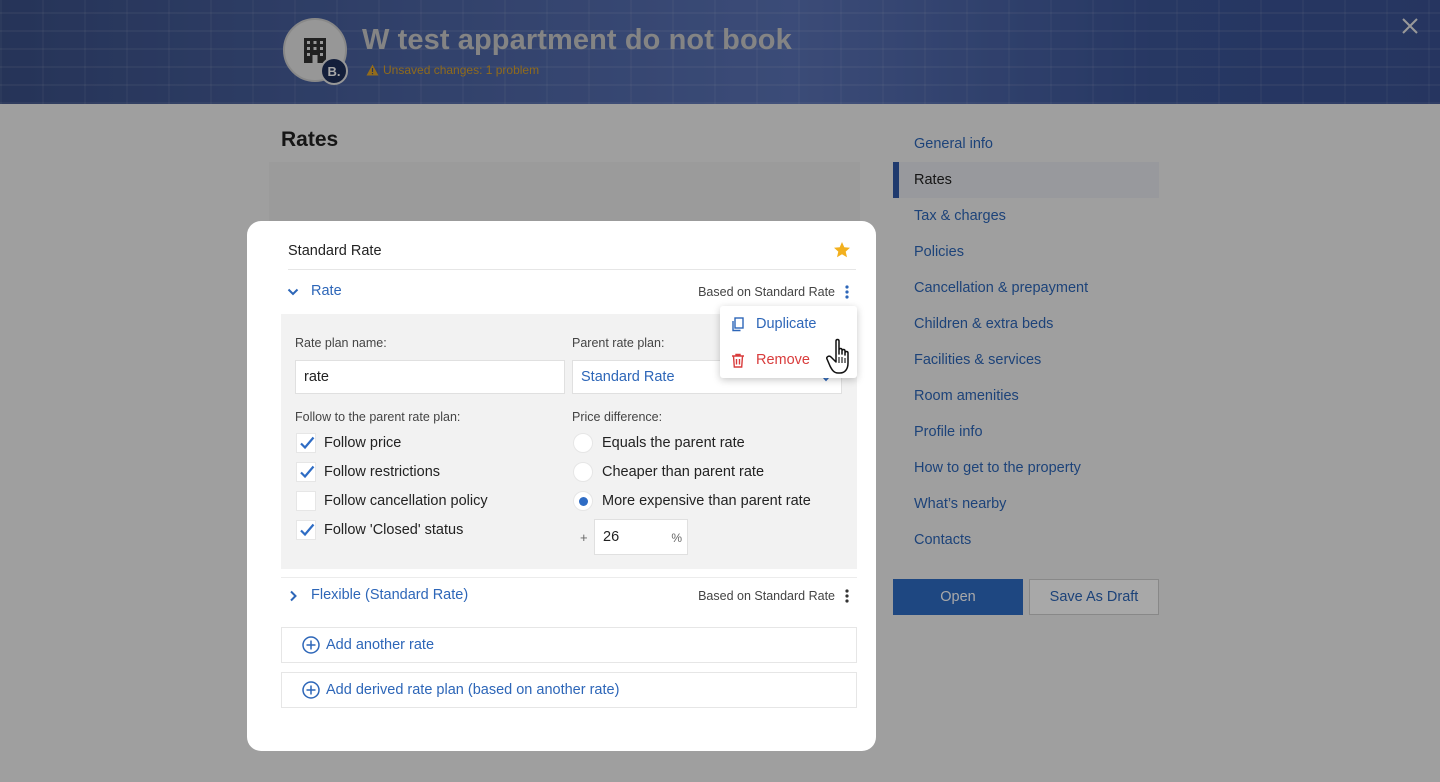 The width and height of the screenshot is (1440, 782). What do you see at coordinates (1026, 360) in the screenshot?
I see `sidebar-item-facilities: Facilities & services` at bounding box center [1026, 360].